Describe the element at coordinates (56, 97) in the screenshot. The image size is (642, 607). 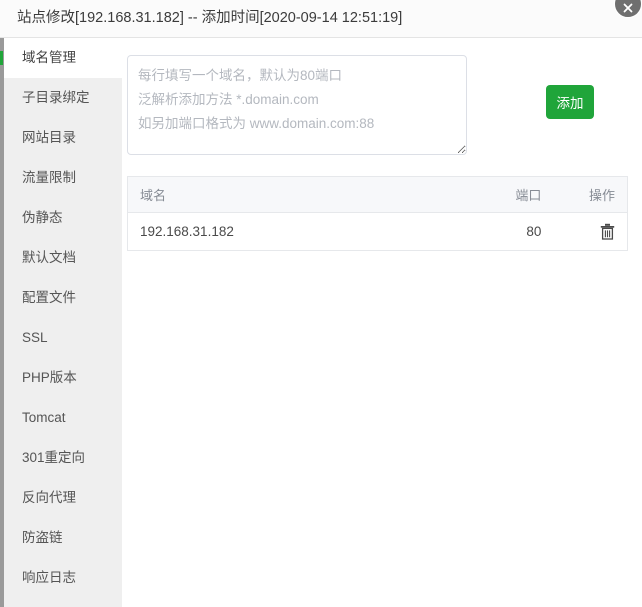
I see `sidebar-item-label: 子目录绑定` at that location.